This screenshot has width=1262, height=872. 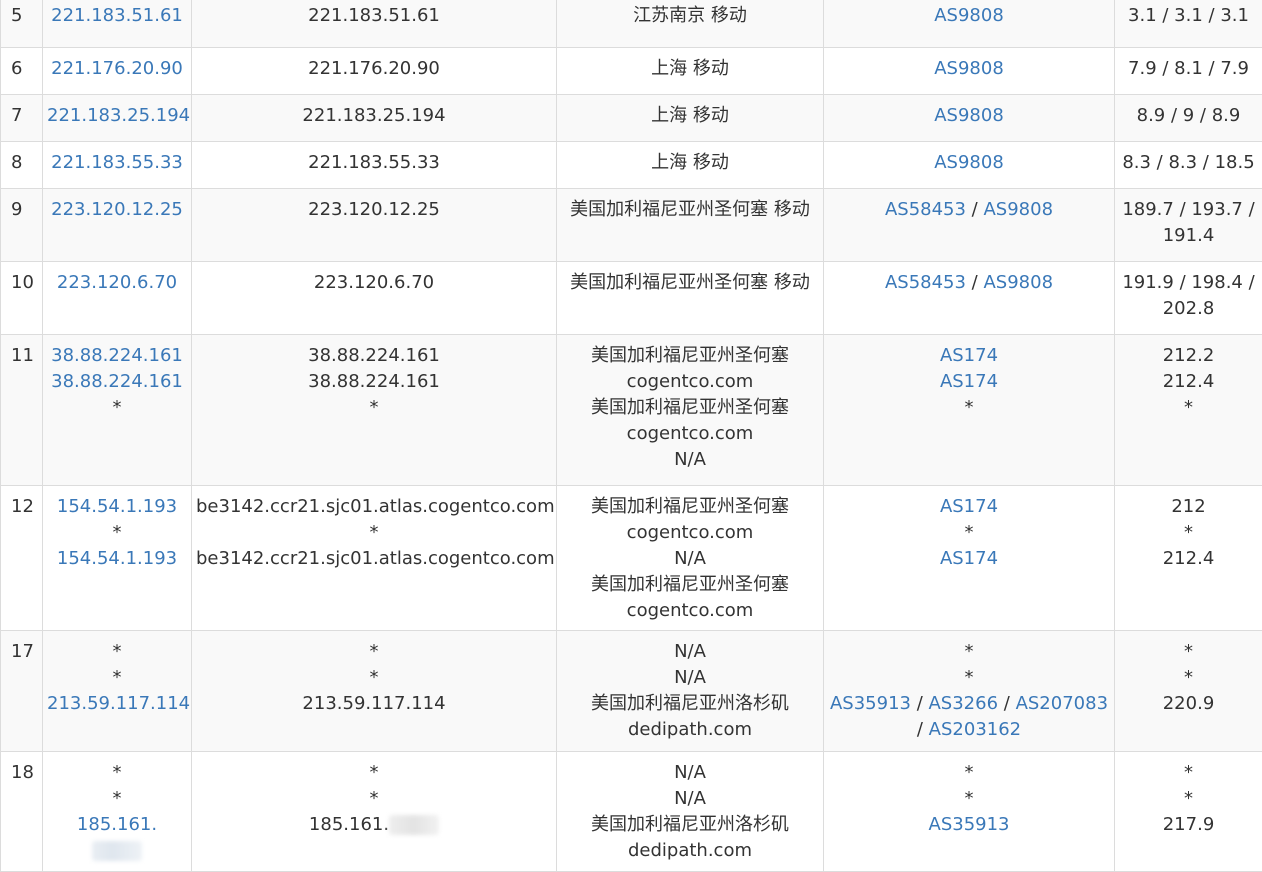 What do you see at coordinates (117, 851) in the screenshot?
I see `redacted-ip-mask` at bounding box center [117, 851].